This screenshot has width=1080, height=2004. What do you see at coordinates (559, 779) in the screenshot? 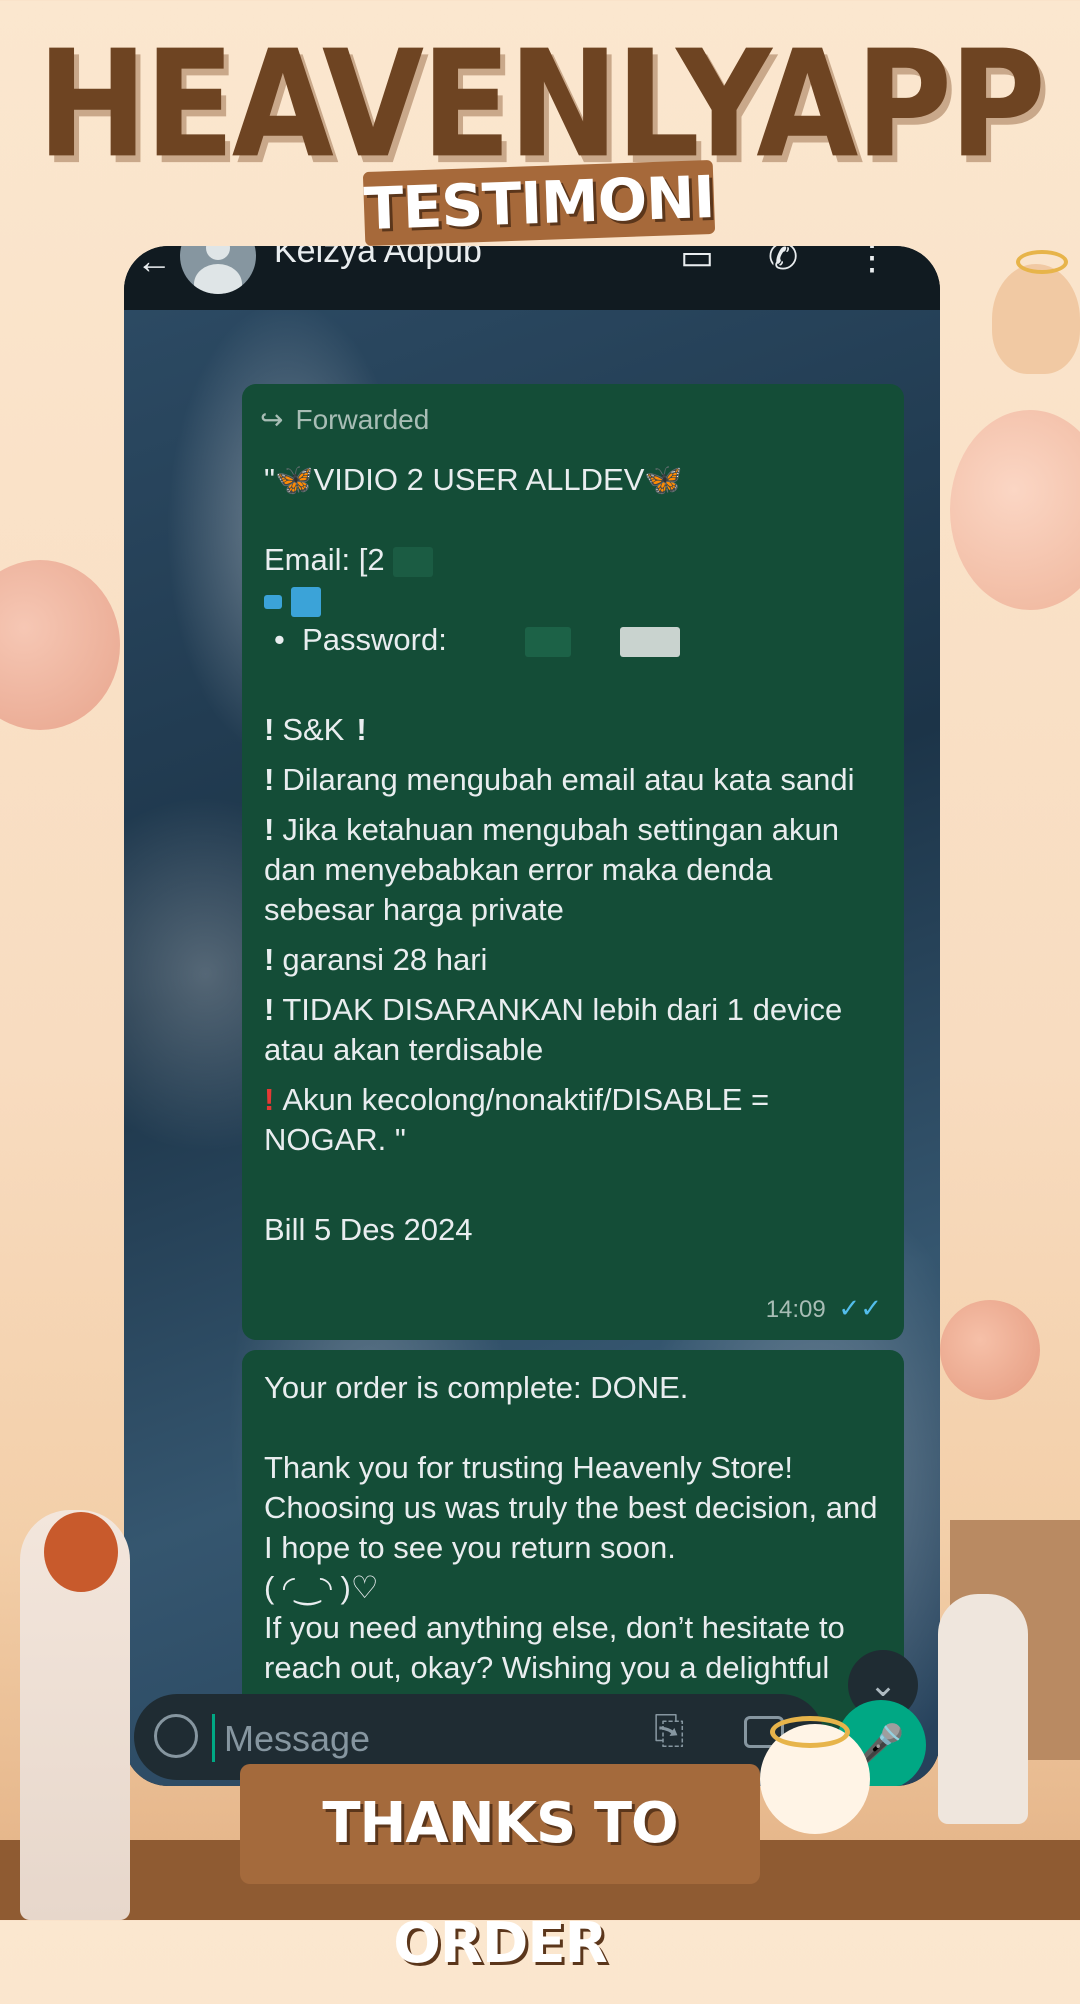
I see `rule-item: ! Dilarang mengubah email atau kata sandi` at bounding box center [559, 779].